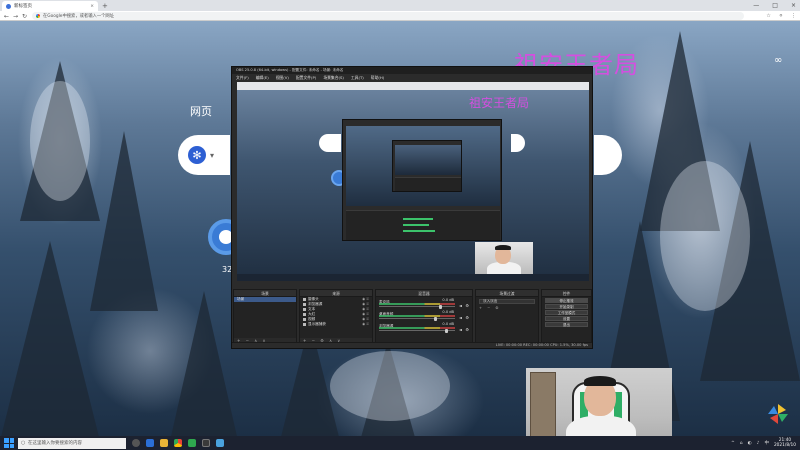 This screenshot has width=800, height=450. What do you see at coordinates (220, 443) in the screenshot?
I see `app-icon` at bounding box center [220, 443].